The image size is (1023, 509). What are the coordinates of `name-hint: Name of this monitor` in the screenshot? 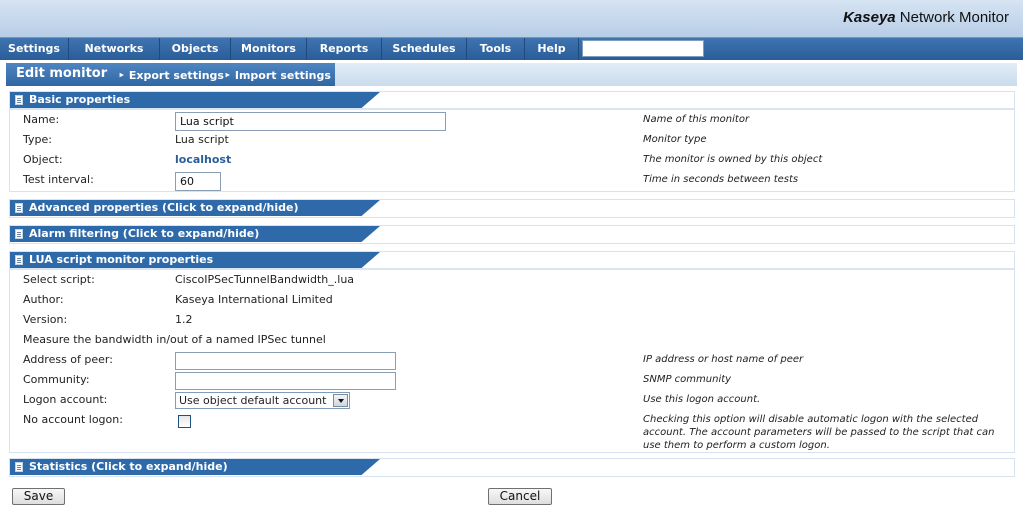 It's located at (696, 119).